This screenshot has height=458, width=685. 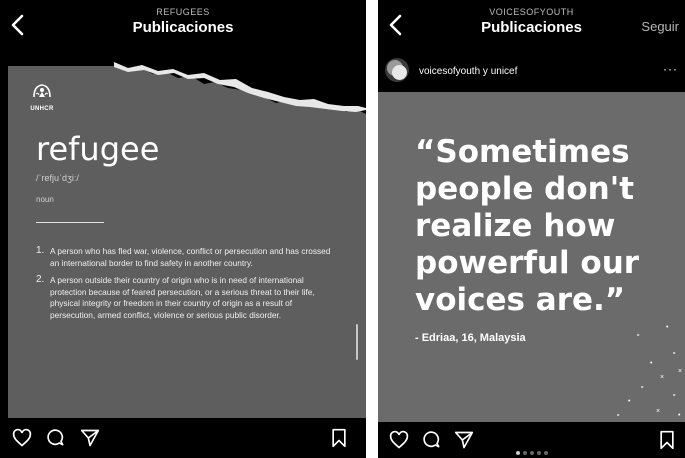 What do you see at coordinates (45, 199) in the screenshot?
I see `part-of-speech: noun` at bounding box center [45, 199].